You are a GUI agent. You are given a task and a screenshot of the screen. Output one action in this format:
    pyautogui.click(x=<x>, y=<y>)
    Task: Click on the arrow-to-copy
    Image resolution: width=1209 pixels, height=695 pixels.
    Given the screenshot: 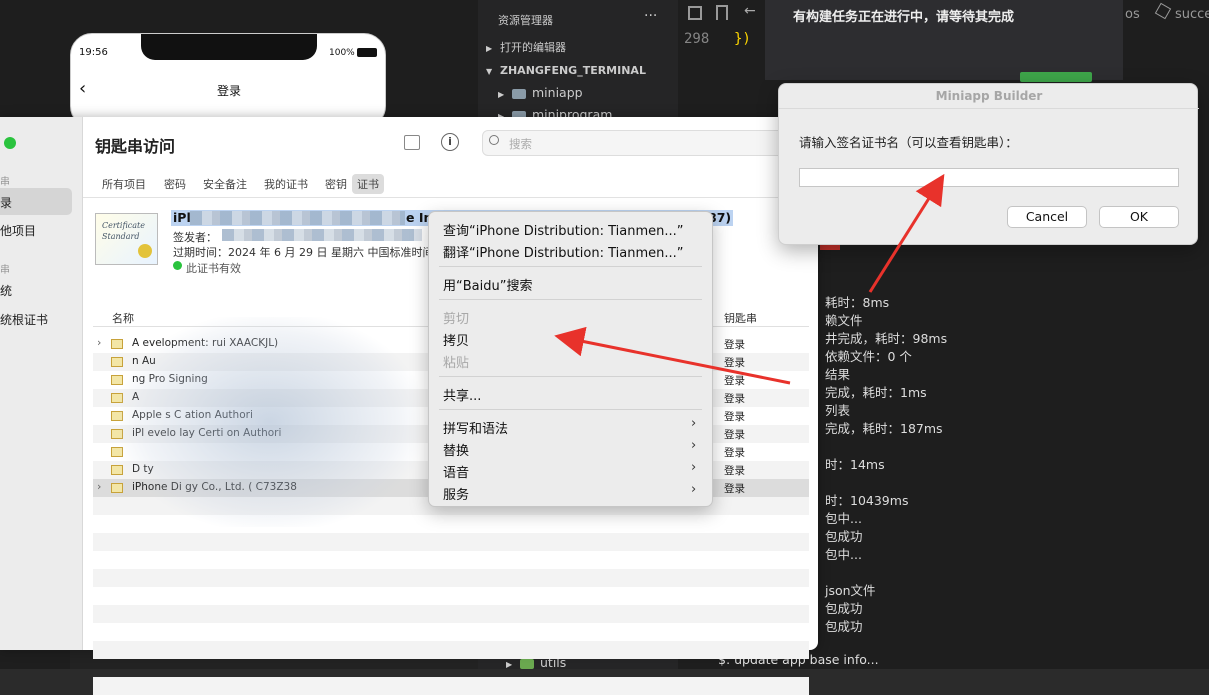 What is the action you would take?
    pyautogui.click(x=672, y=355)
    